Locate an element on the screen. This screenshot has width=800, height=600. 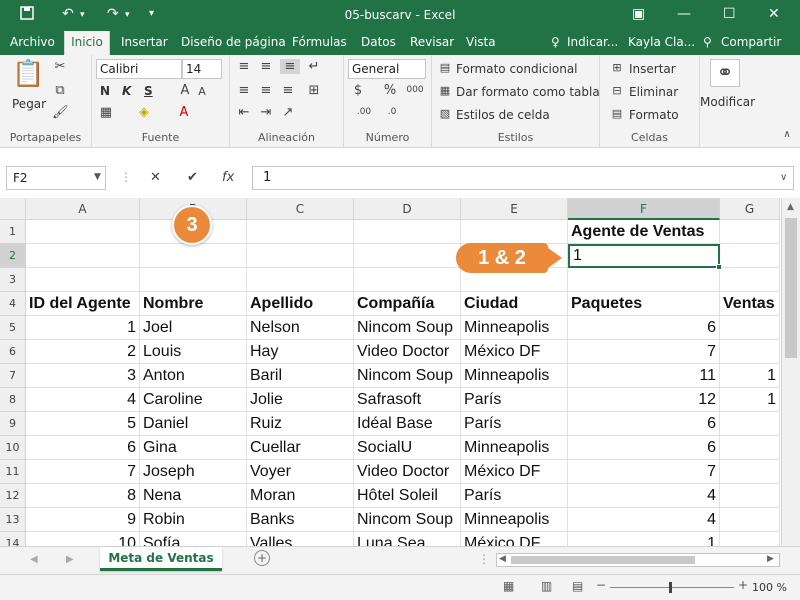
align-bottom-icon: ≡ is located at coordinates (290, 66).